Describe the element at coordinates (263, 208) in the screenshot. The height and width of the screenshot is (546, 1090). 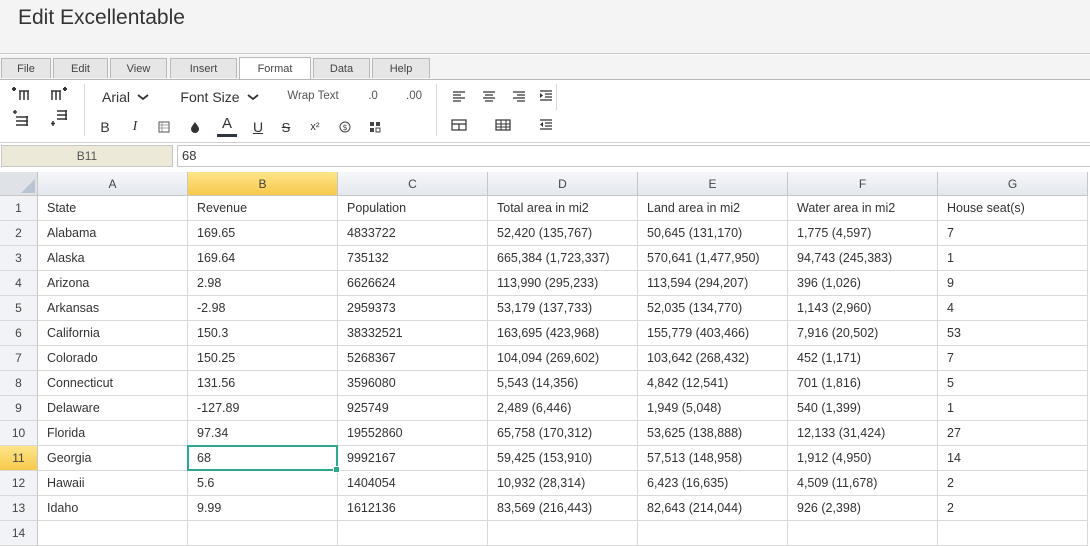
I see `cell-b1: Revenue` at that location.